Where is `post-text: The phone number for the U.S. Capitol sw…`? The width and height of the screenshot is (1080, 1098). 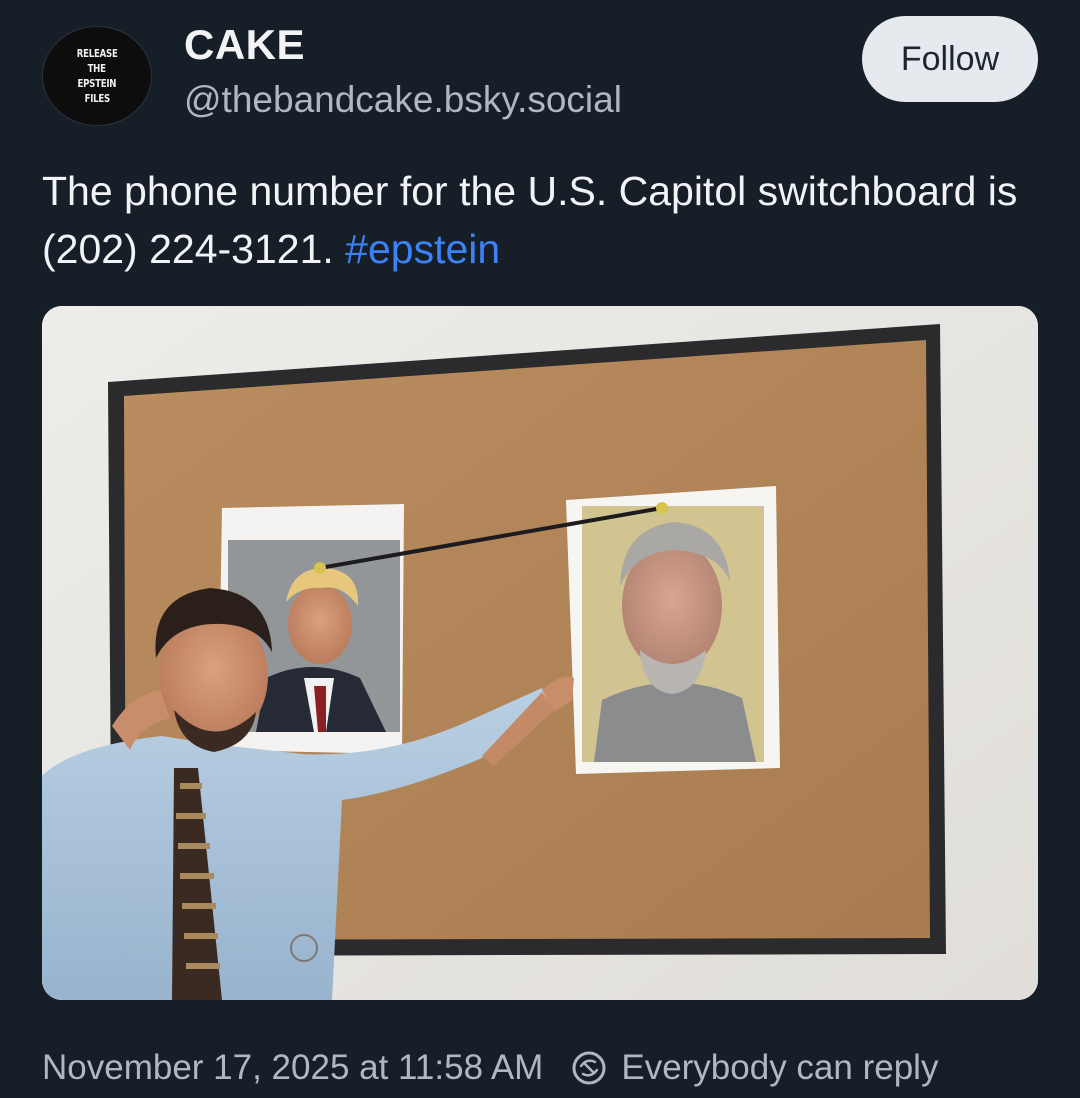
post-text: The phone number for the U.S. Capitol sw… is located at coordinates (537, 220).